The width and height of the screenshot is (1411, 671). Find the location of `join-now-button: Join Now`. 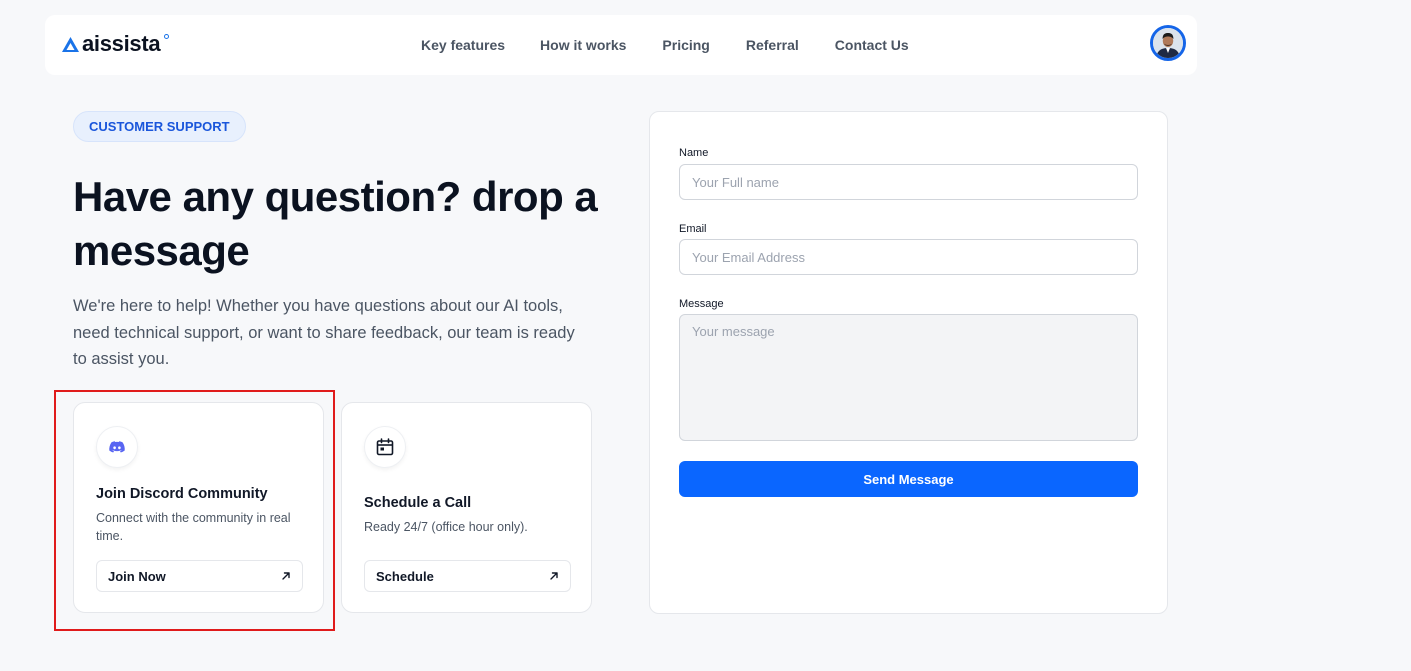

join-now-button: Join Now is located at coordinates (199, 576).